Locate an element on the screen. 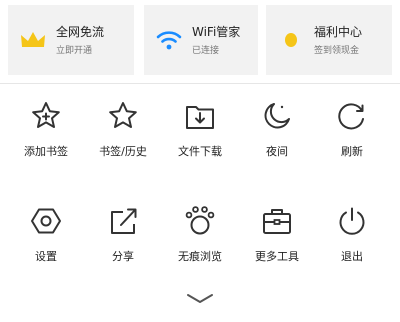  card-subtitle: 已连接 is located at coordinates (206, 51).